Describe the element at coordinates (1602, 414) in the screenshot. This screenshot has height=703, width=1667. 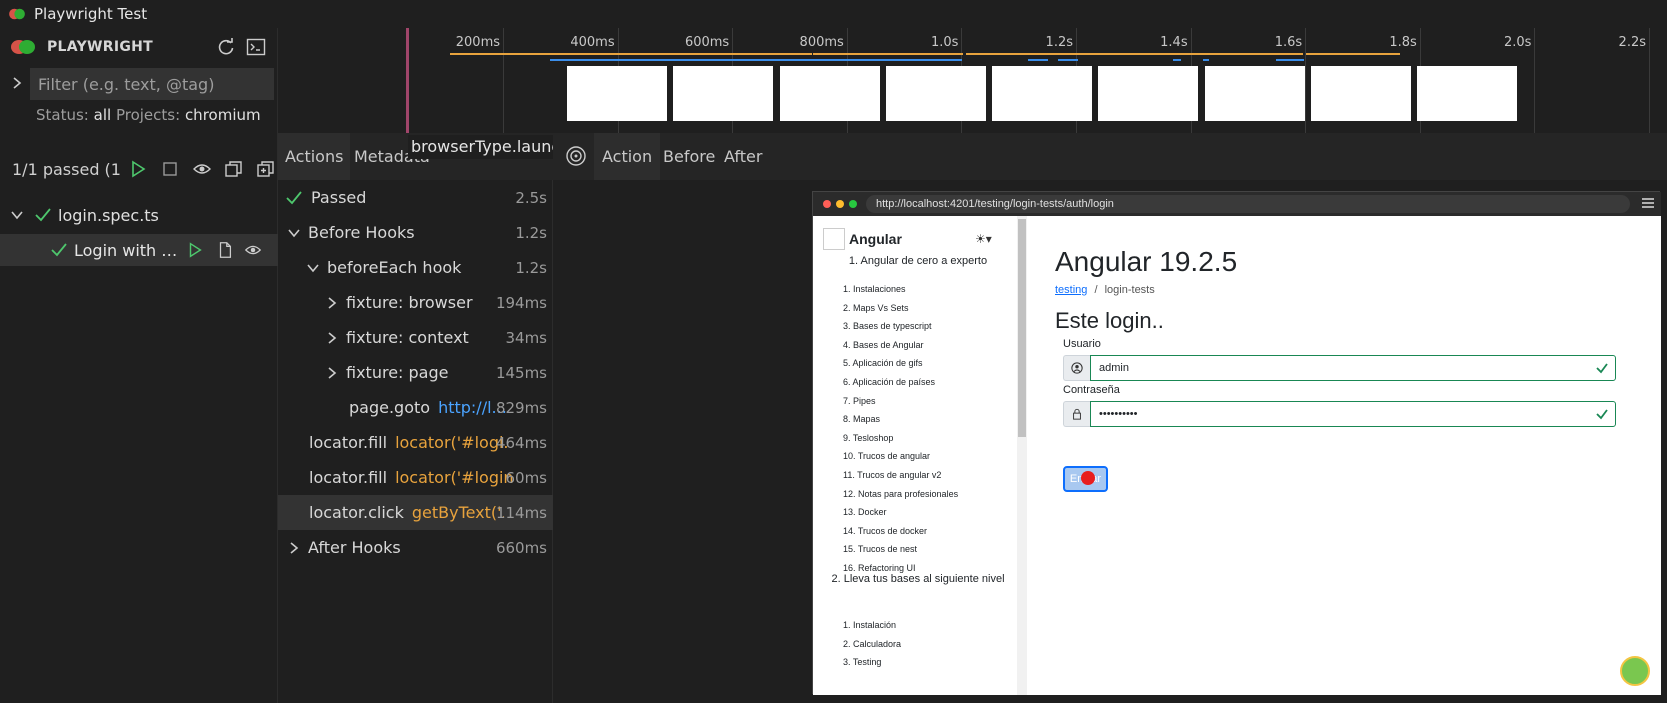
I see `valid-check-icon` at that location.